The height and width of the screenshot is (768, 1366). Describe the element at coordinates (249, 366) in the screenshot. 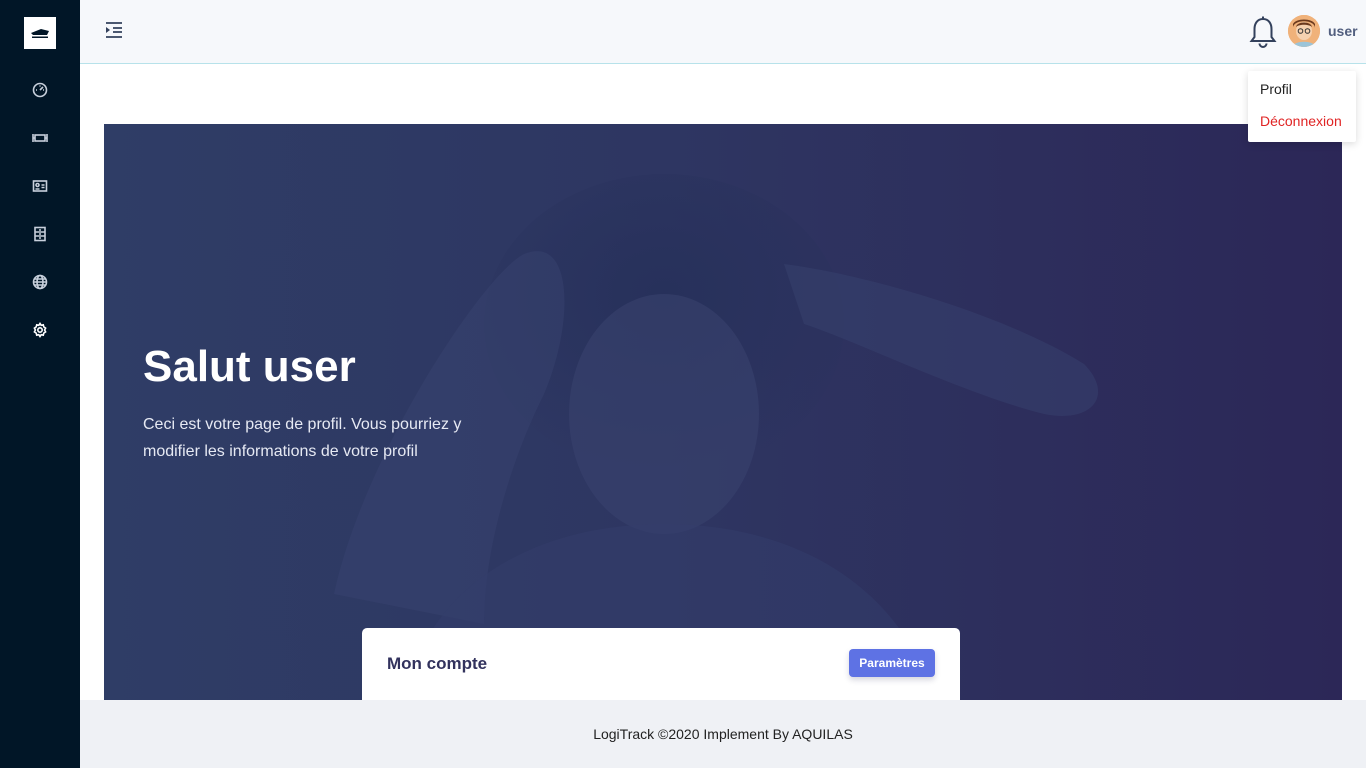

I see `page-title: Salut user` at that location.